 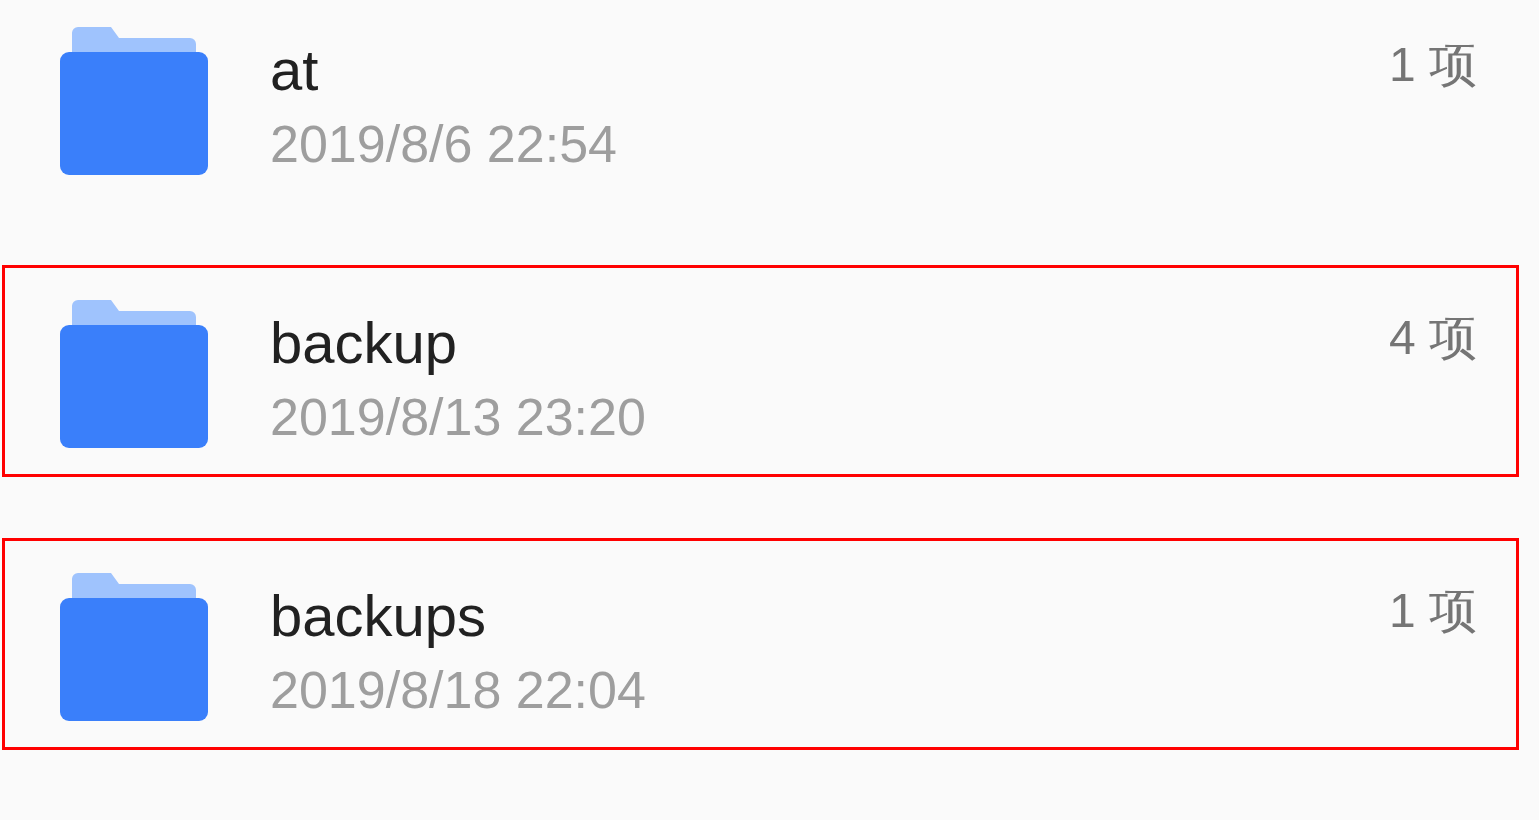 What do you see at coordinates (1432, 338) in the screenshot?
I see `item-count: 4 项` at bounding box center [1432, 338].